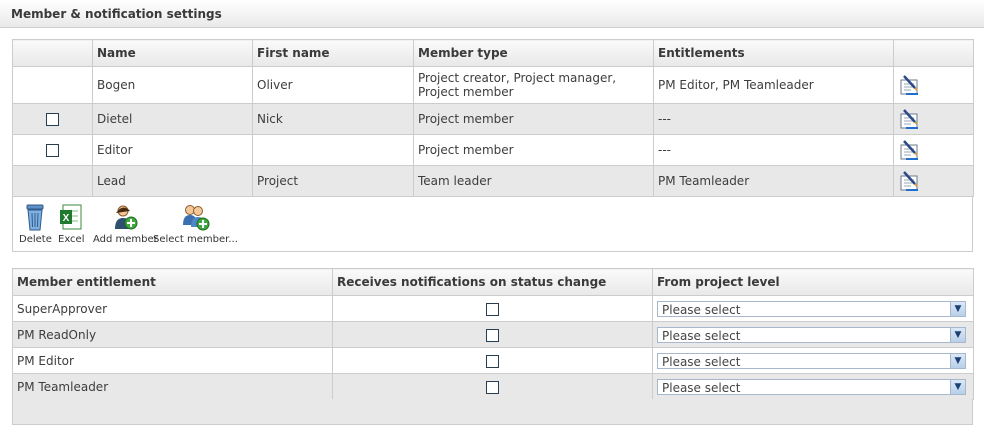 The image size is (984, 437). I want to click on table-row: Lead Project Team leader PM Teamleader, so click(493, 181).